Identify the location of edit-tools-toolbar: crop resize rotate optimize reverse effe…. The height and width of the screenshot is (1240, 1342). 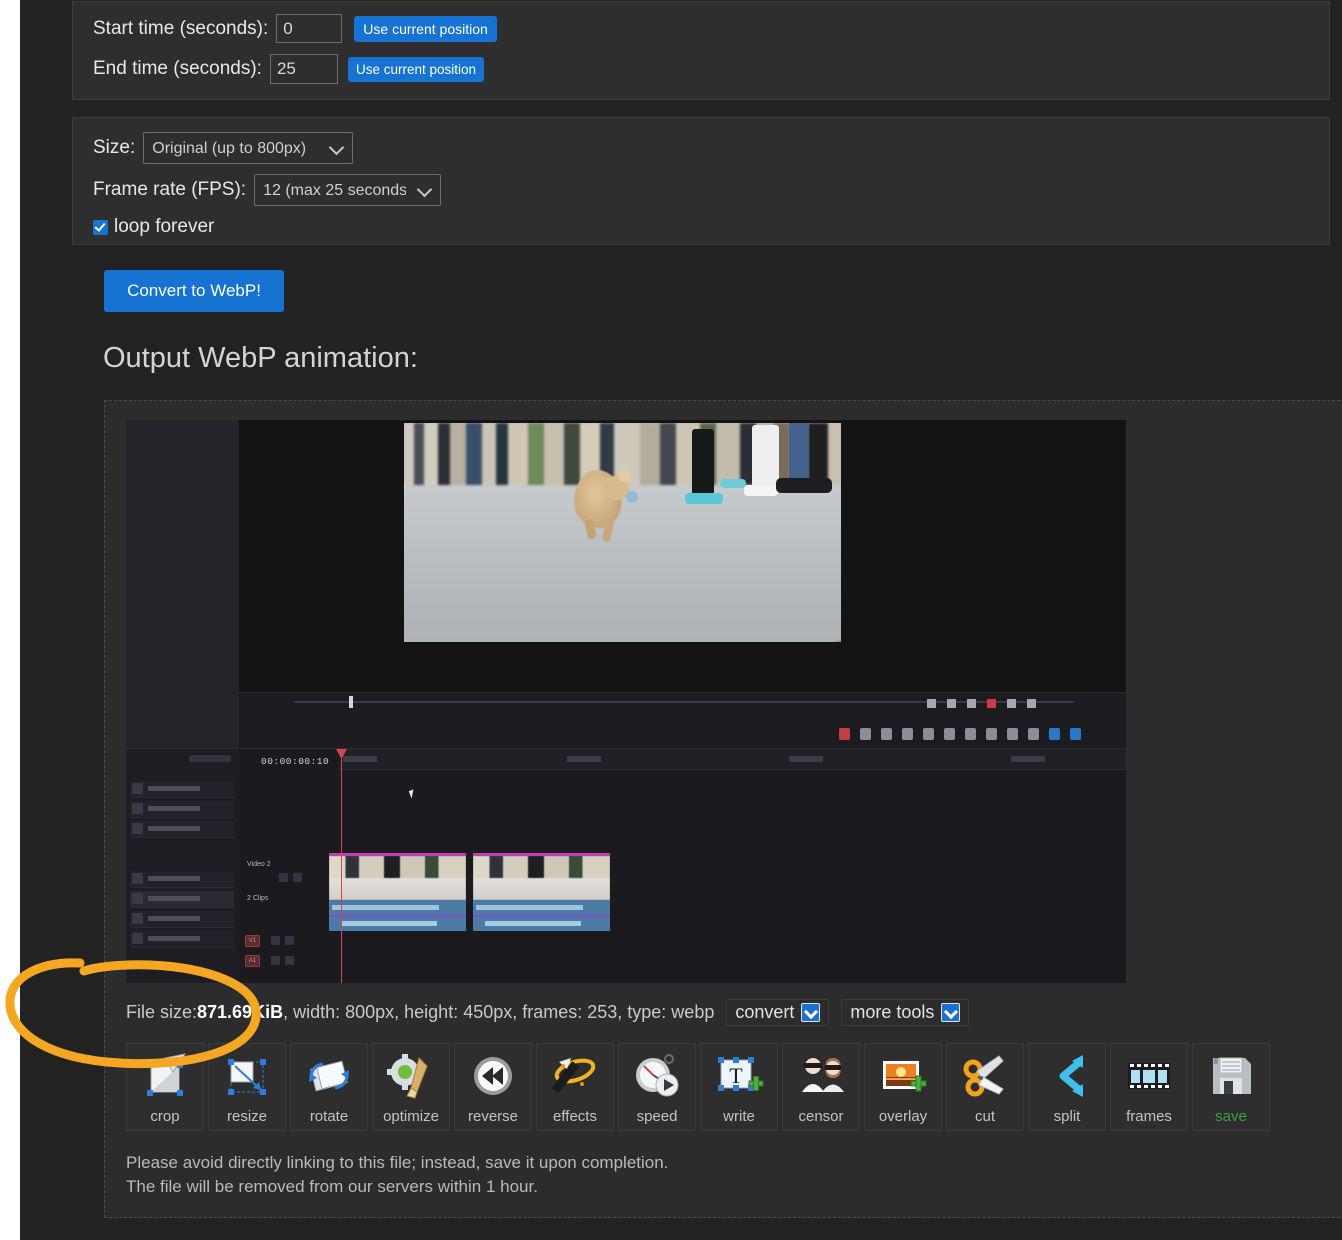
(698, 1087).